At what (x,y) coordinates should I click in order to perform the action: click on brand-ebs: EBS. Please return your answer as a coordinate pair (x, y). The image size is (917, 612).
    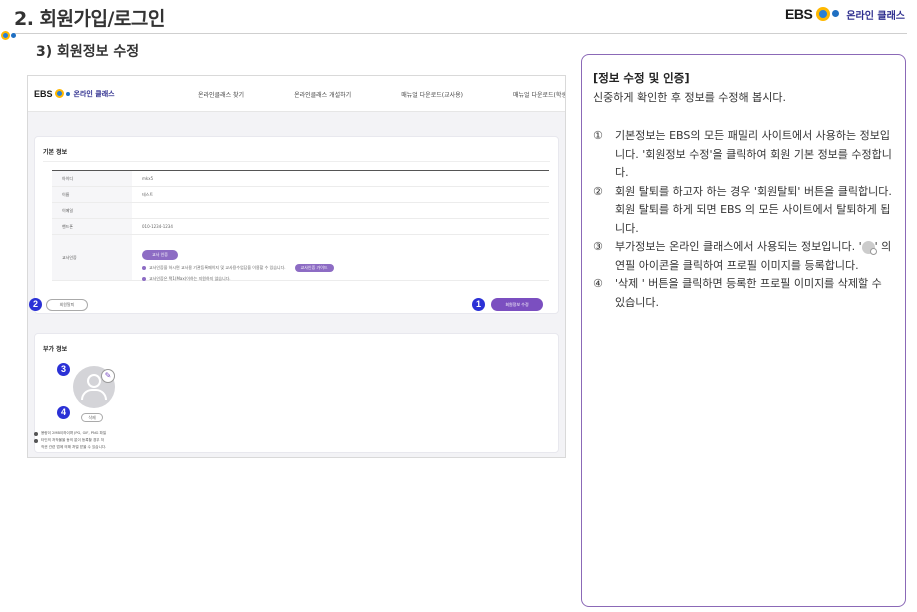
    Looking at the image, I should click on (799, 14).